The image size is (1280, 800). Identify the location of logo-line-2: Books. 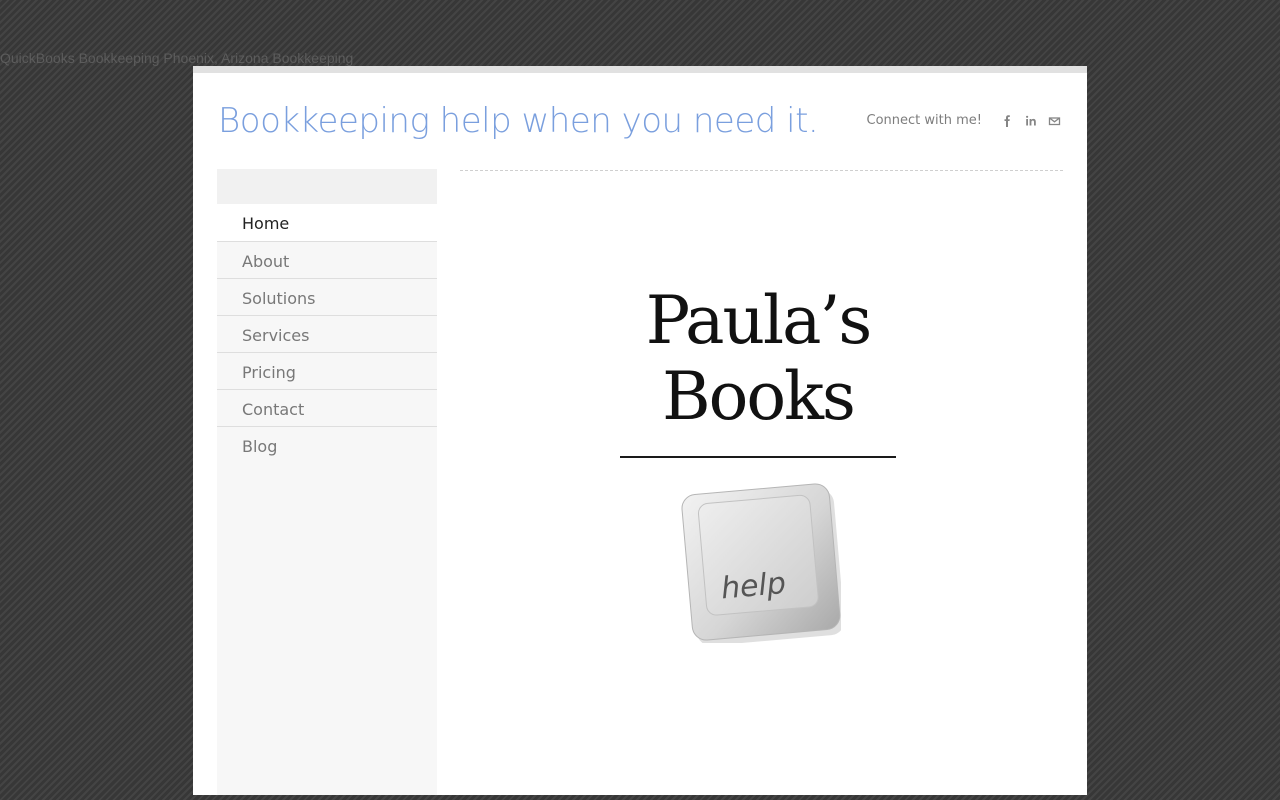
(759, 396).